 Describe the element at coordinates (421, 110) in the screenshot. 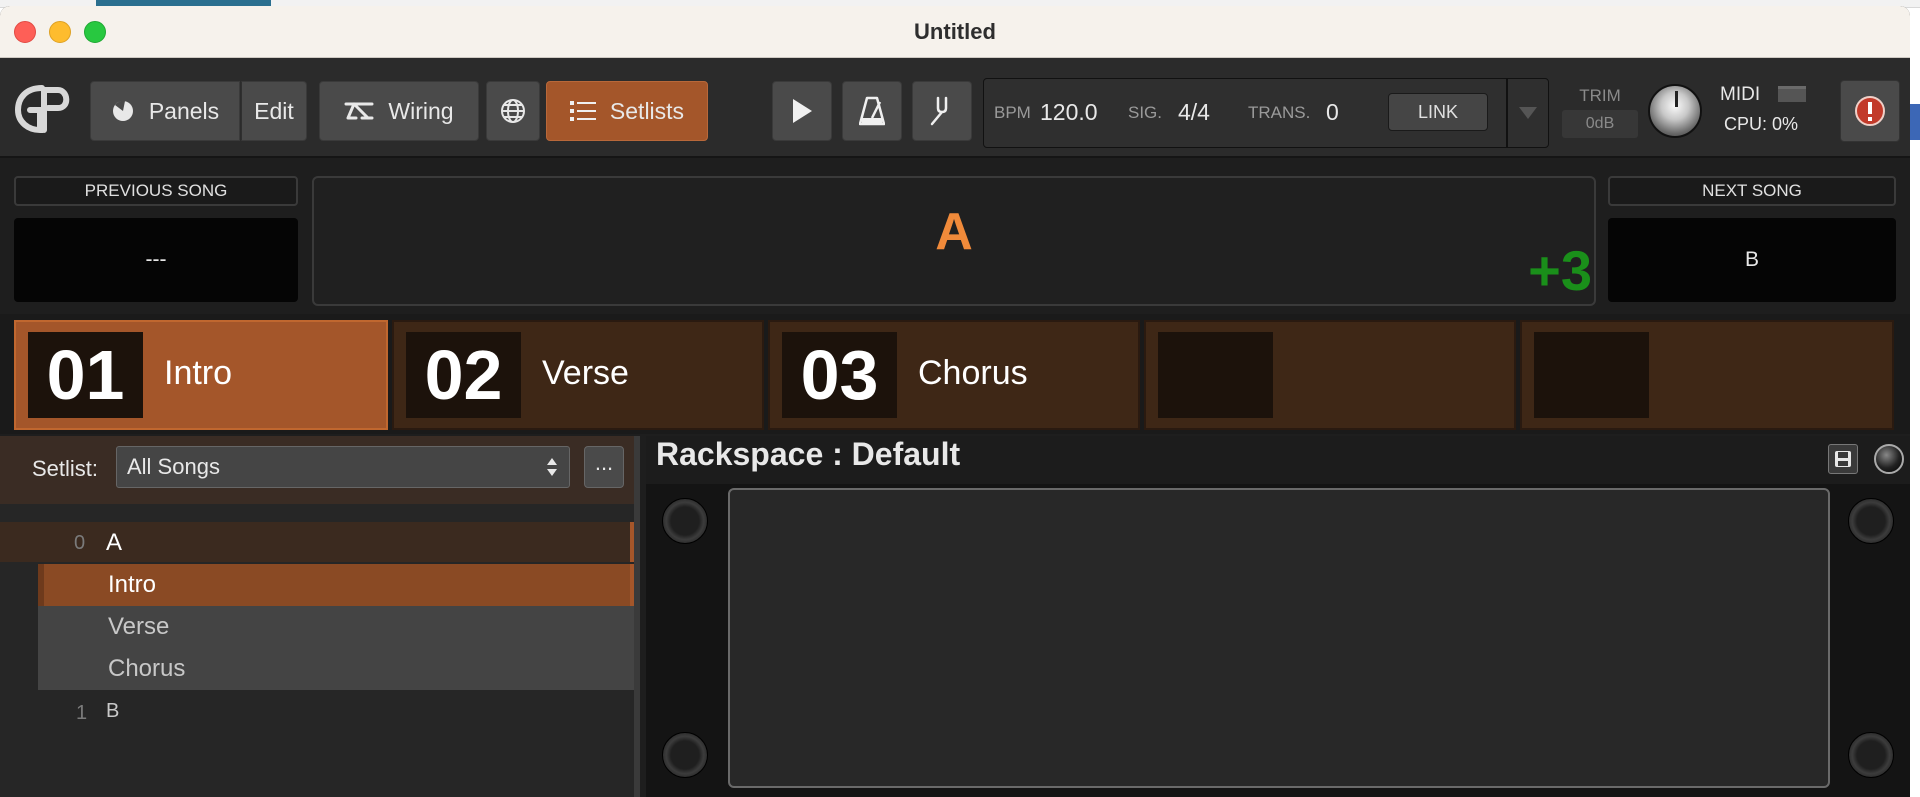

I see `wiring-label: Wiring` at that location.